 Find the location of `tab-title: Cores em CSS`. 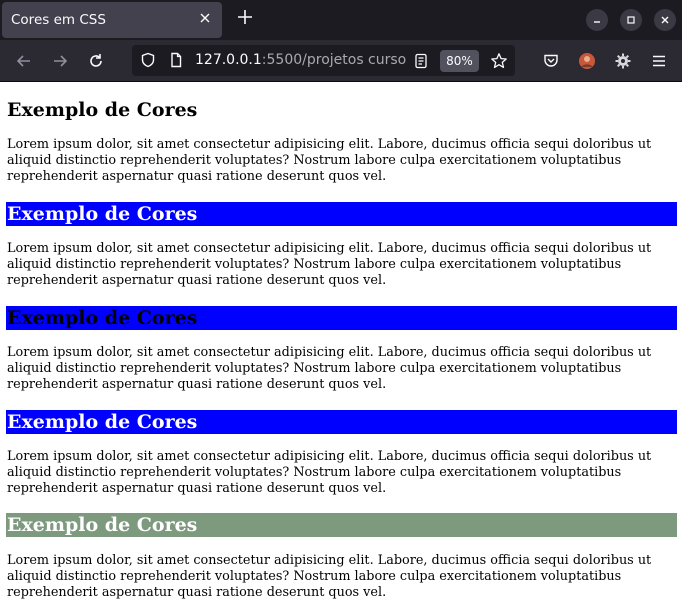

tab-title: Cores em CSS is located at coordinates (58, 20).